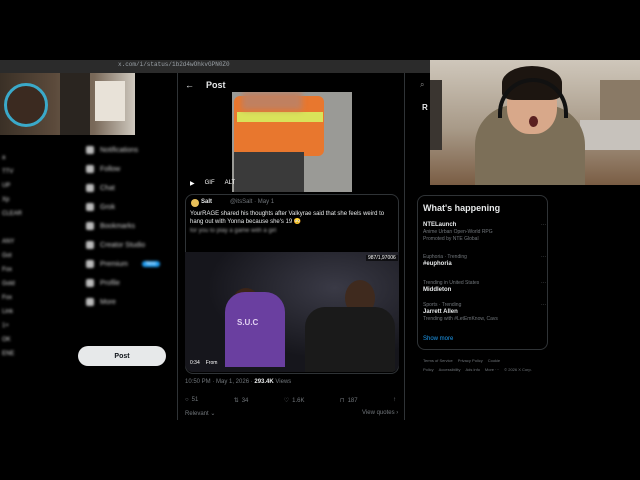 This screenshot has width=640, height=480. What do you see at coordinates (450, 369) in the screenshot?
I see `footer-link: Accessibility` at bounding box center [450, 369].